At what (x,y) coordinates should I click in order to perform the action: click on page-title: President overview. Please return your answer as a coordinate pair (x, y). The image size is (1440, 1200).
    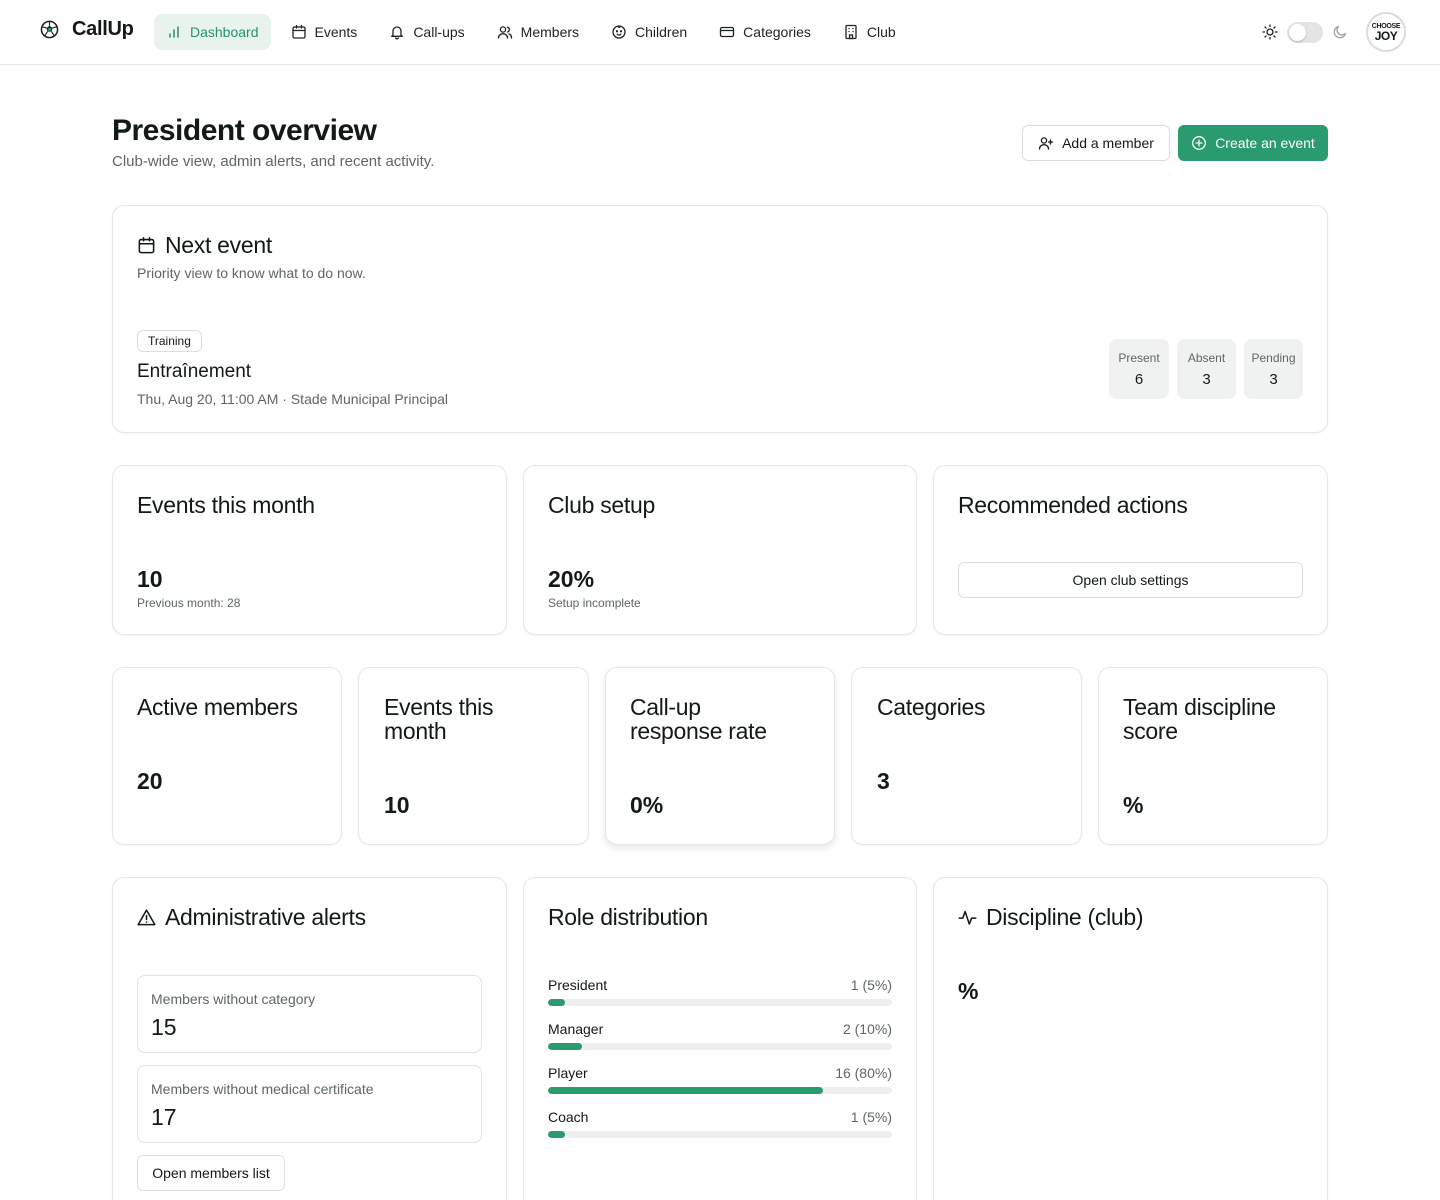
    Looking at the image, I should click on (244, 130).